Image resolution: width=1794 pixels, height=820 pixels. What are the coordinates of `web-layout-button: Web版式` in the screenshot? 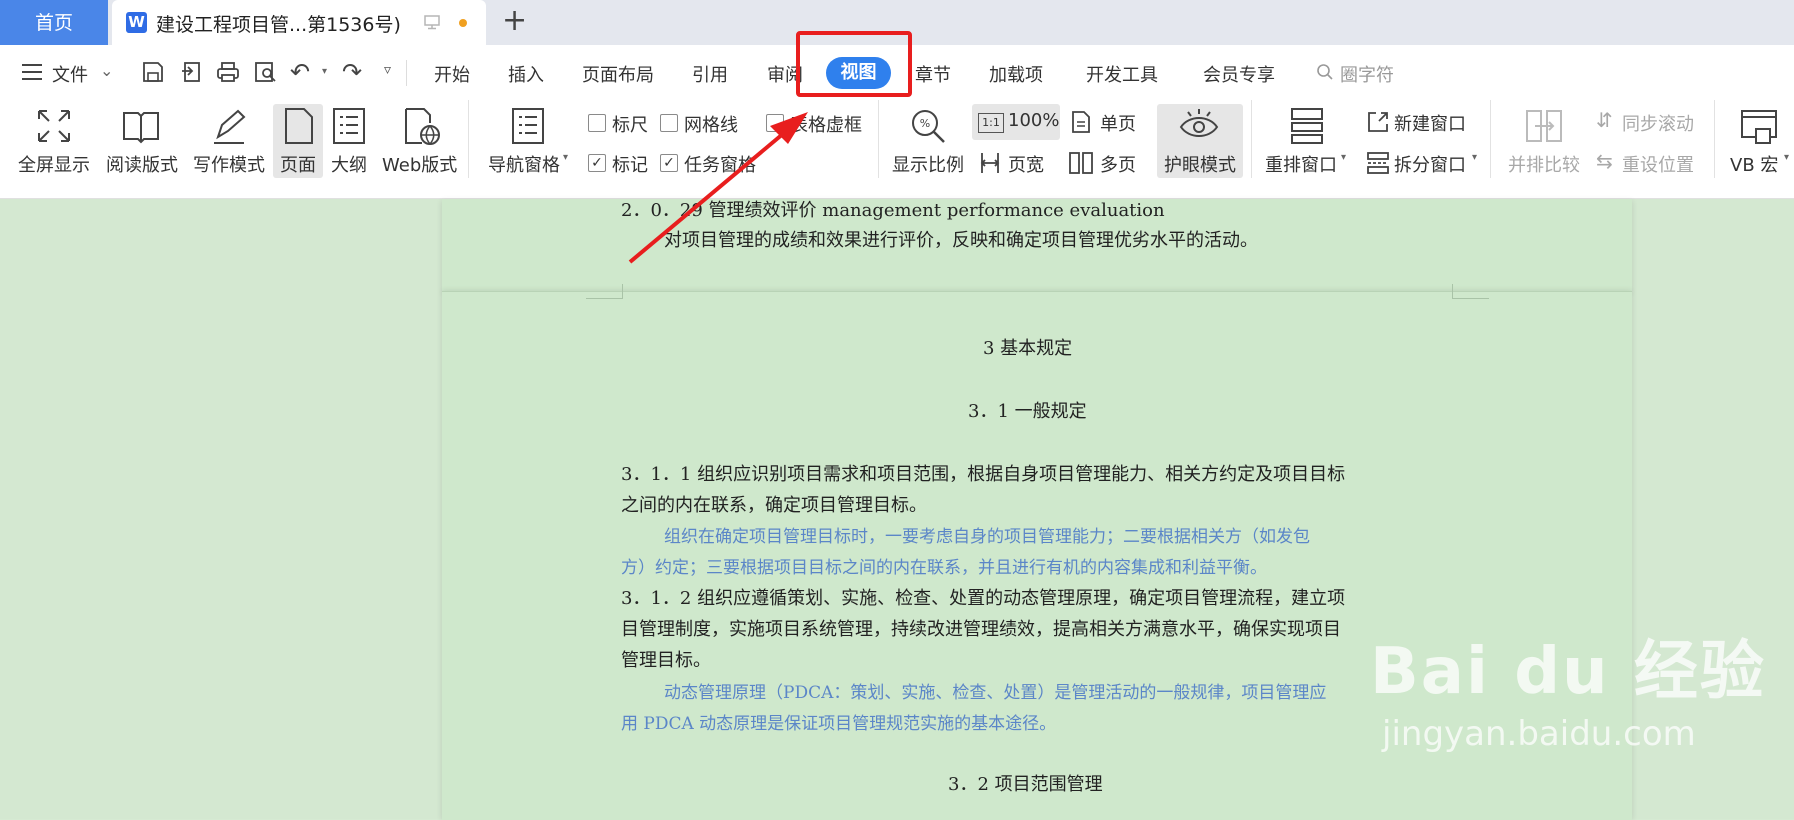 It's located at (419, 164).